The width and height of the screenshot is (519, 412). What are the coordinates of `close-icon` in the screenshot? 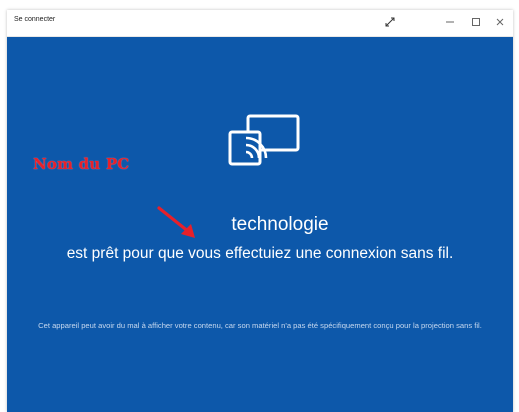 It's located at (500, 22).